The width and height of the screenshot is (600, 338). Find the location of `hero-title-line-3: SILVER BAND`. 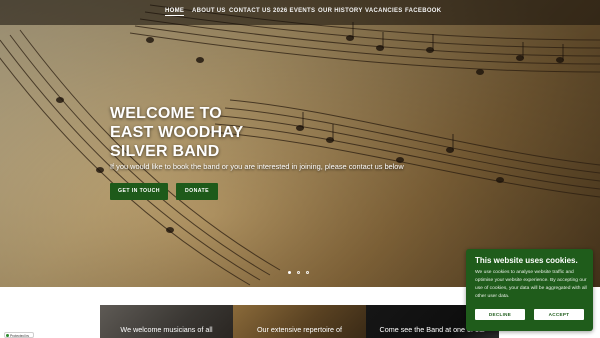

hero-title-line-3: SILVER BAND is located at coordinates (165, 151).